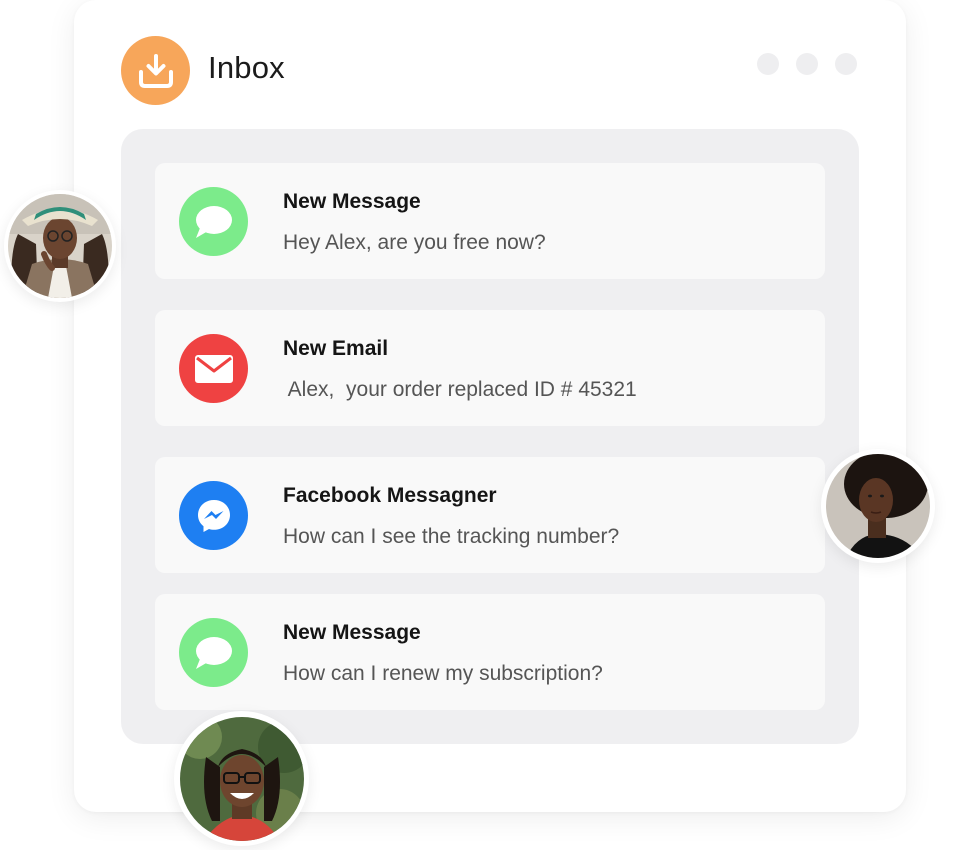 The image size is (956, 850). What do you see at coordinates (390, 495) in the screenshot?
I see `item-title: Facebook Messagner` at bounding box center [390, 495].